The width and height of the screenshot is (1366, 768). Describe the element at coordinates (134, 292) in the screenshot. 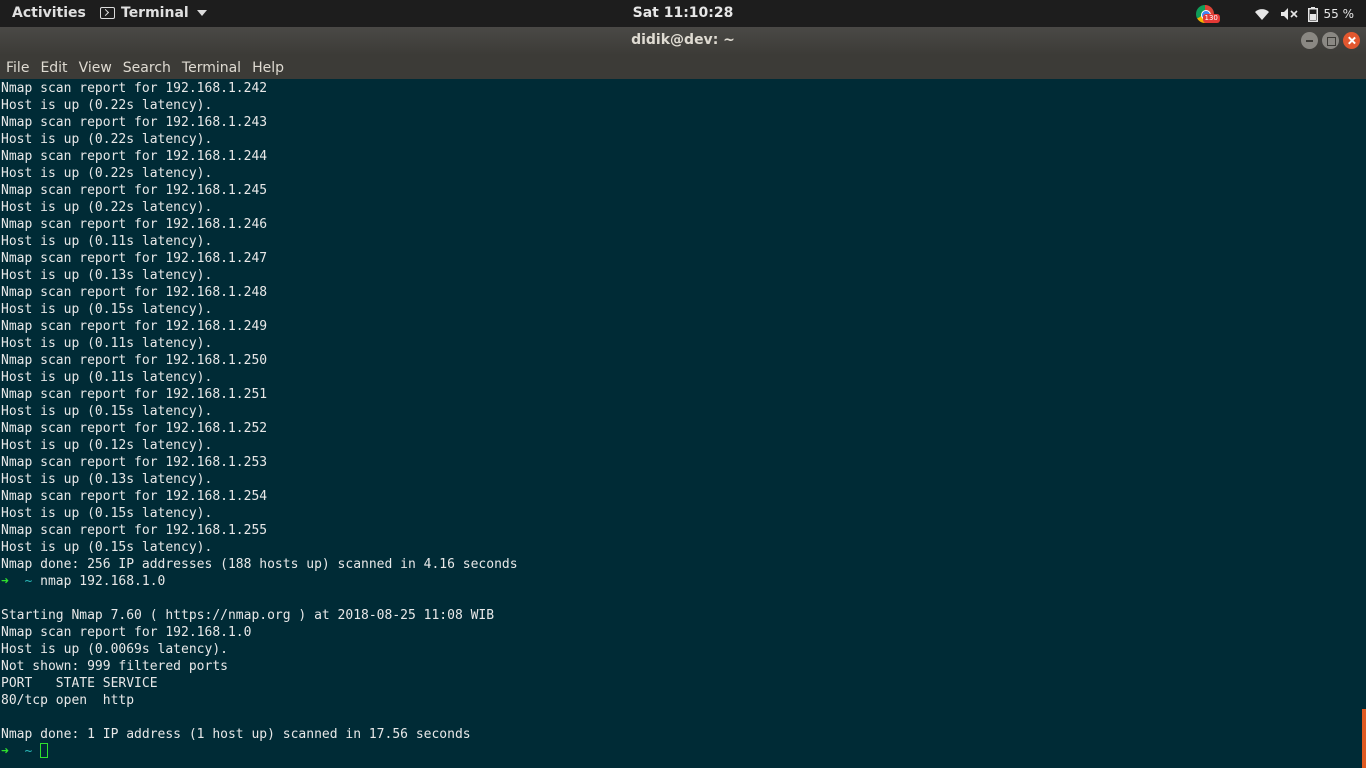

I see `terminal-line: Nmap scan report for 192.168.1.248` at that location.